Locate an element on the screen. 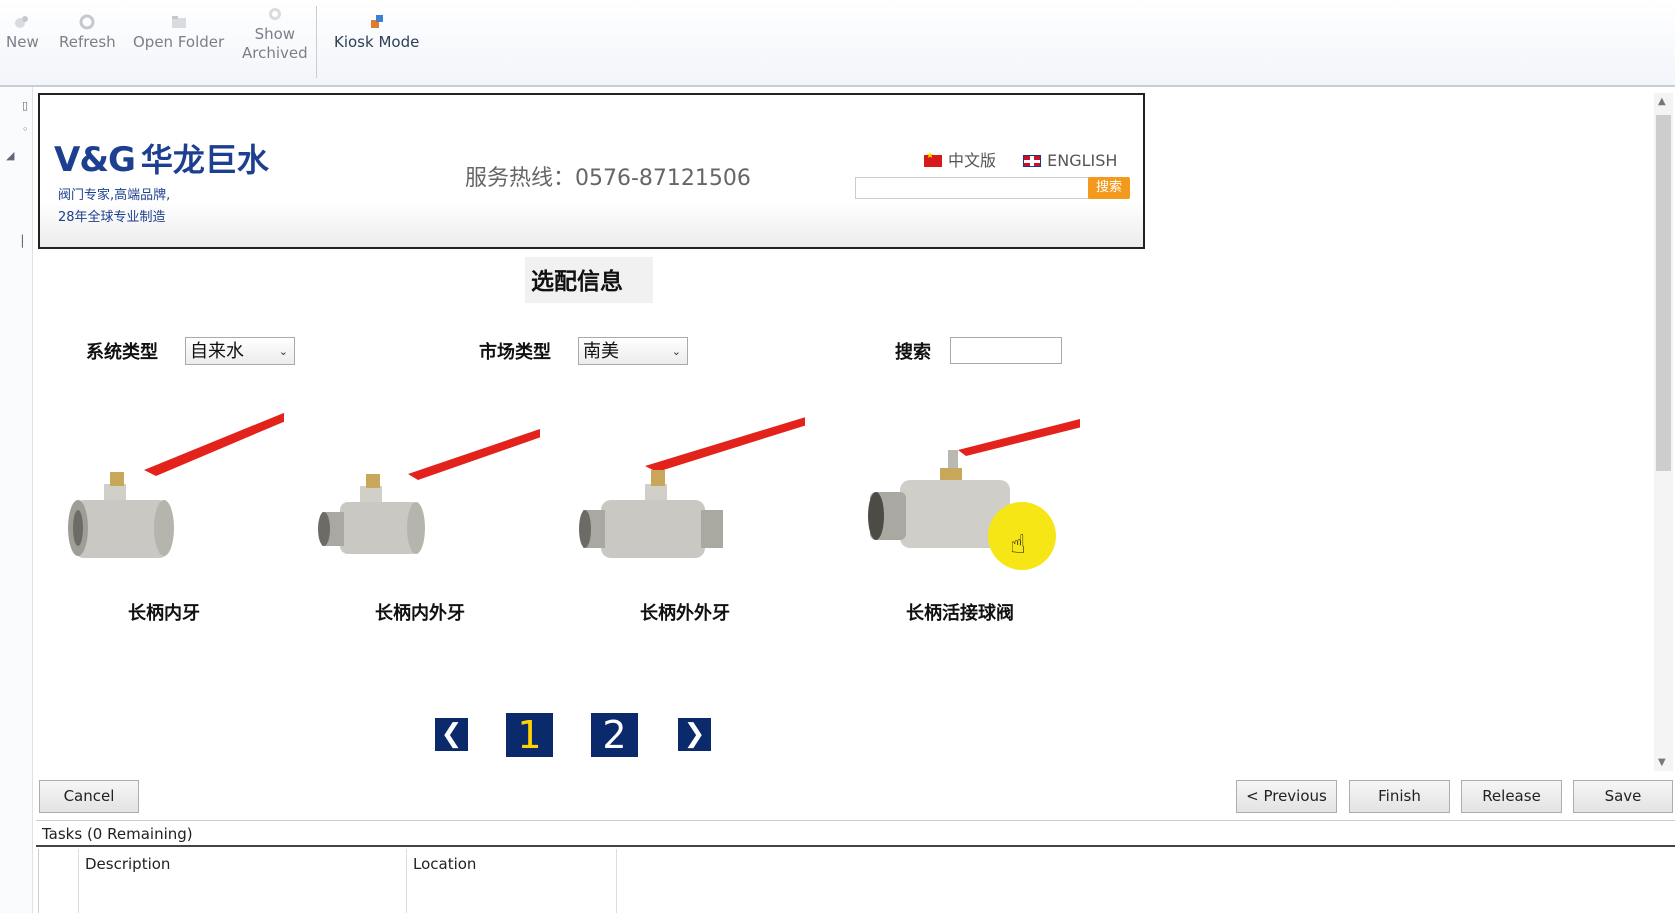  save-button: Save is located at coordinates (1623, 796).